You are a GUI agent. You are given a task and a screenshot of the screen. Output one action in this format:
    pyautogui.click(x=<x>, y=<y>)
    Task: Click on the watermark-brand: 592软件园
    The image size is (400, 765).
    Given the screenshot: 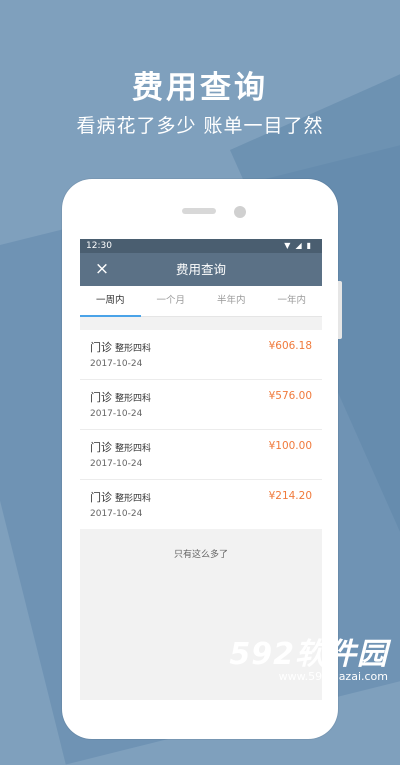 What is the action you would take?
    pyautogui.click(x=308, y=654)
    